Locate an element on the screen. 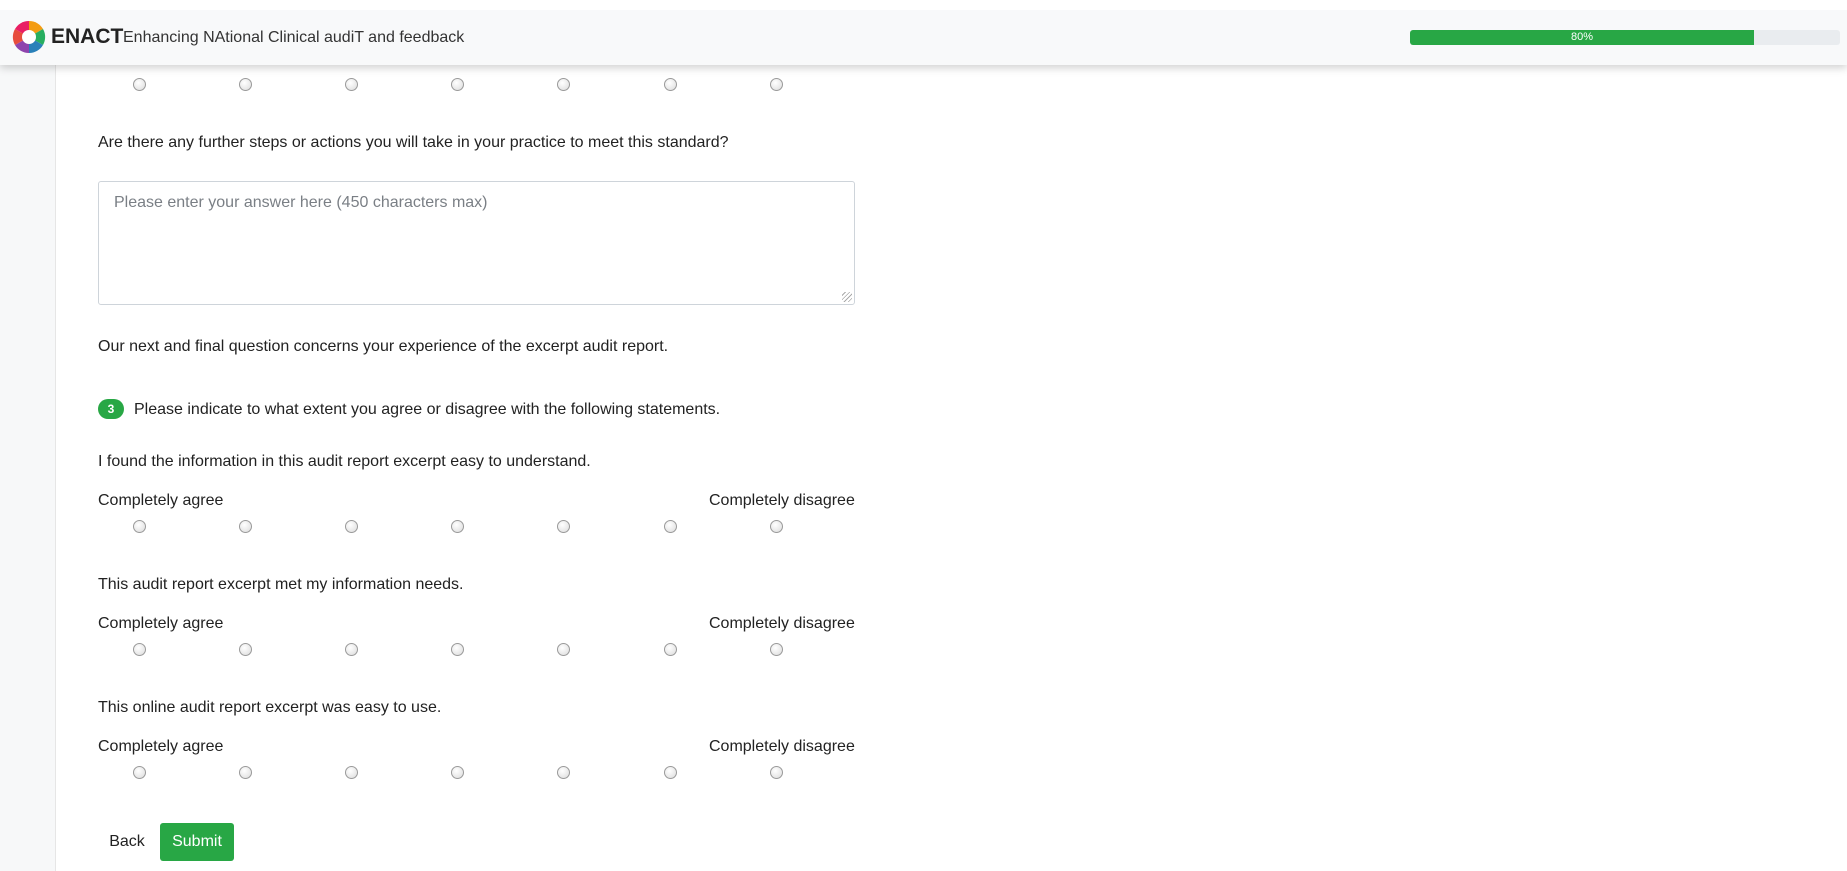 This screenshot has height=871, width=1847. previous-scale-option-4-radio is located at coordinates (457, 84).